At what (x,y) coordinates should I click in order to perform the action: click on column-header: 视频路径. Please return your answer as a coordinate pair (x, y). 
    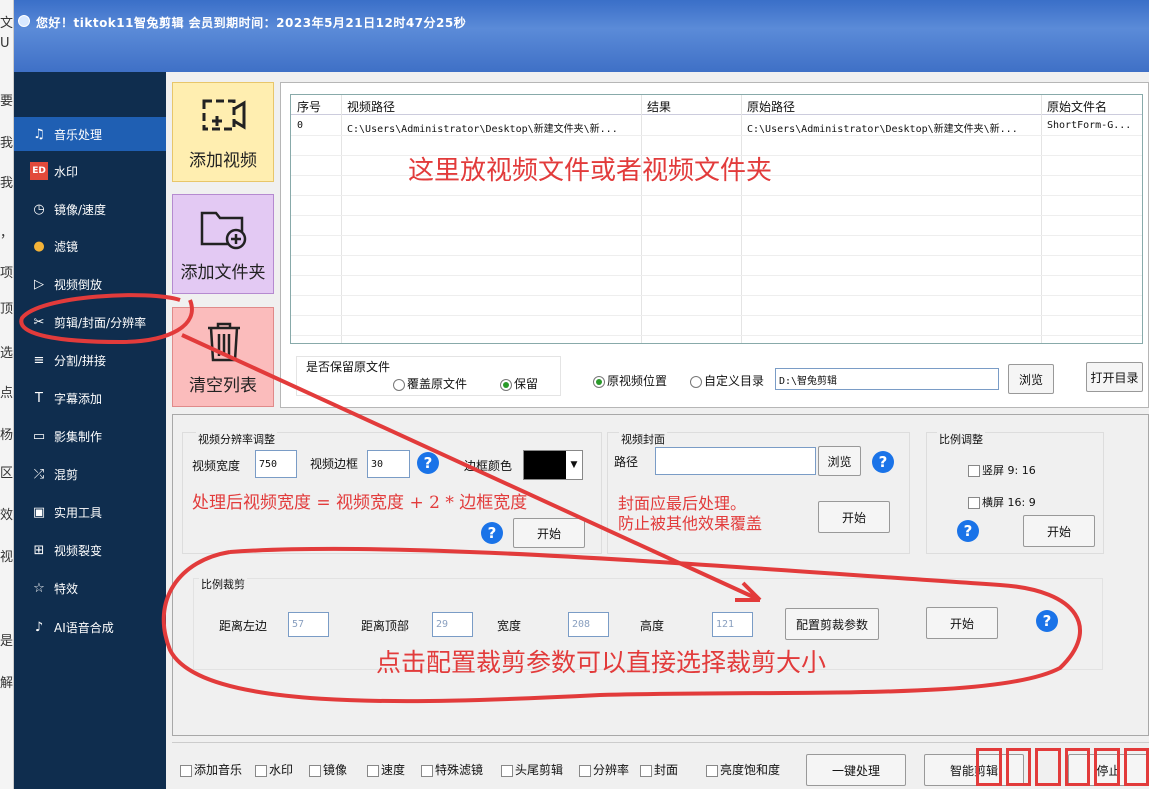
    Looking at the image, I should click on (371, 106).